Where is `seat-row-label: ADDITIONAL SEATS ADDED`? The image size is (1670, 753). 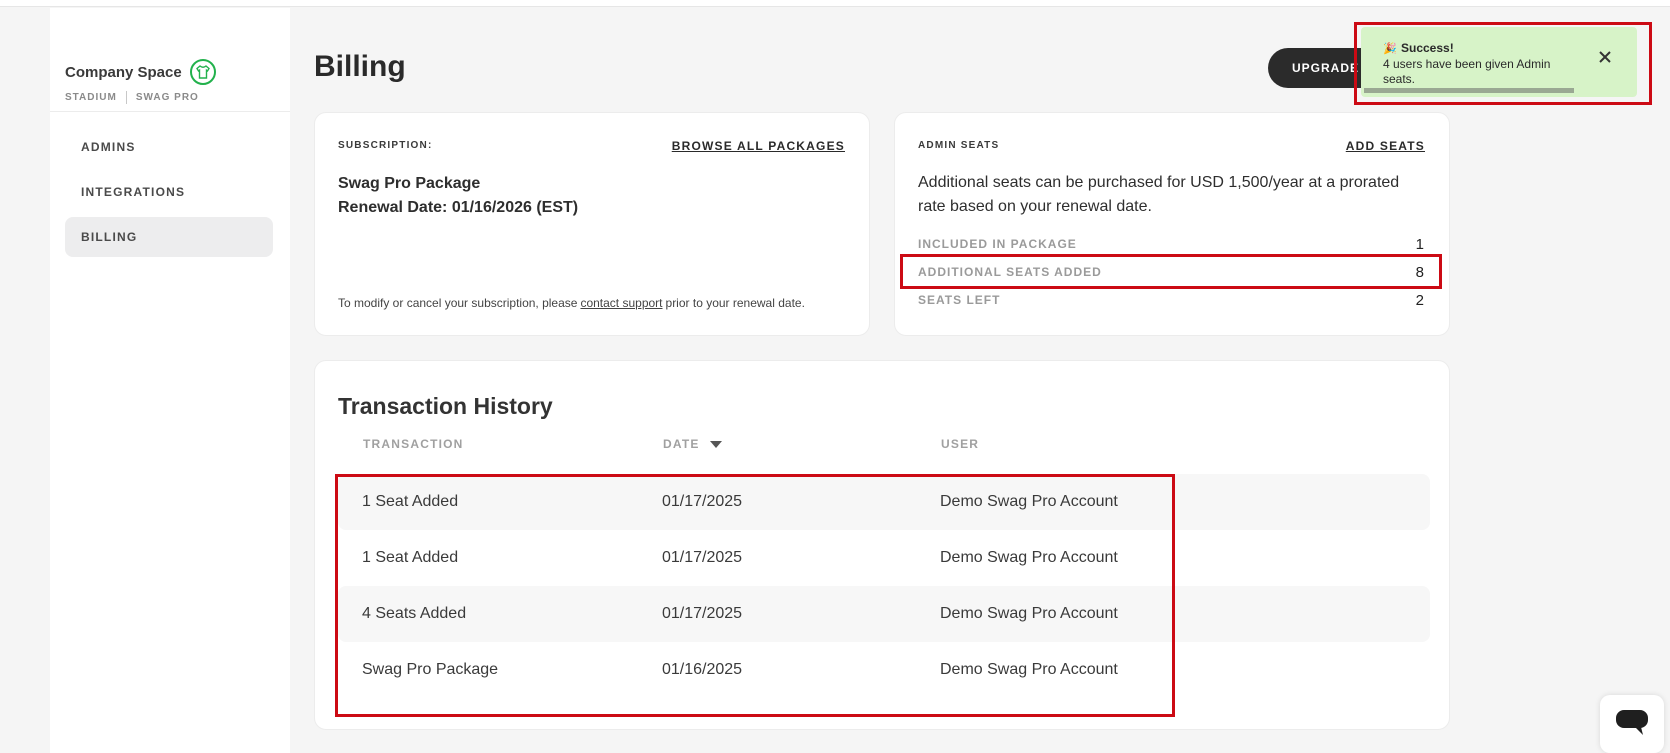
seat-row-label: ADDITIONAL SEATS ADDED is located at coordinates (1010, 272).